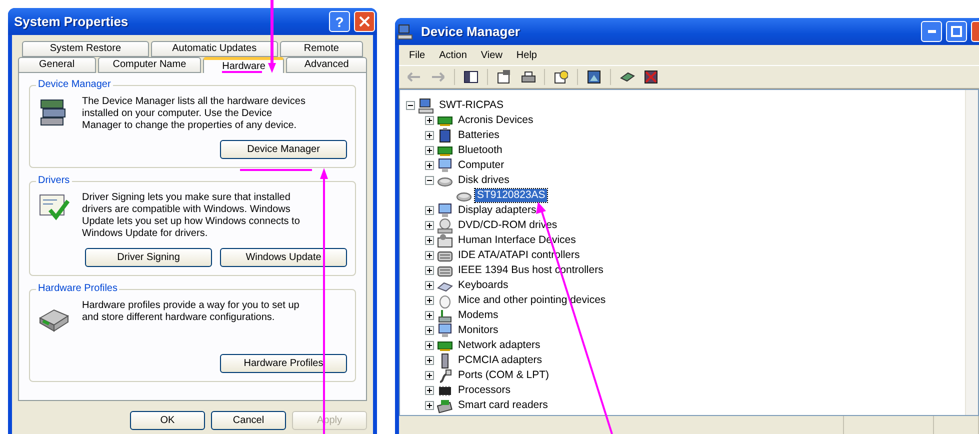 The width and height of the screenshot is (979, 434). What do you see at coordinates (445, 316) in the screenshot?
I see `modem-icon` at bounding box center [445, 316].